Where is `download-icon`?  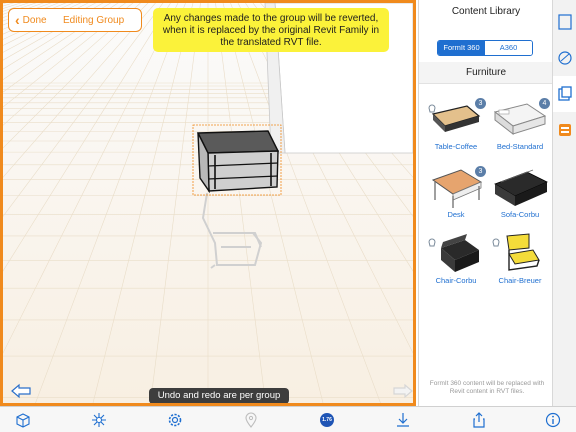
download-icon is located at coordinates (403, 420).